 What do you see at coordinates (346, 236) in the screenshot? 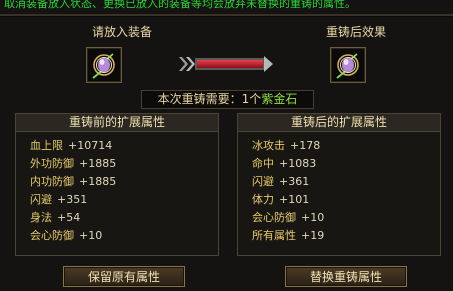
I see `attribute-row: 所有属性 +19` at bounding box center [346, 236].